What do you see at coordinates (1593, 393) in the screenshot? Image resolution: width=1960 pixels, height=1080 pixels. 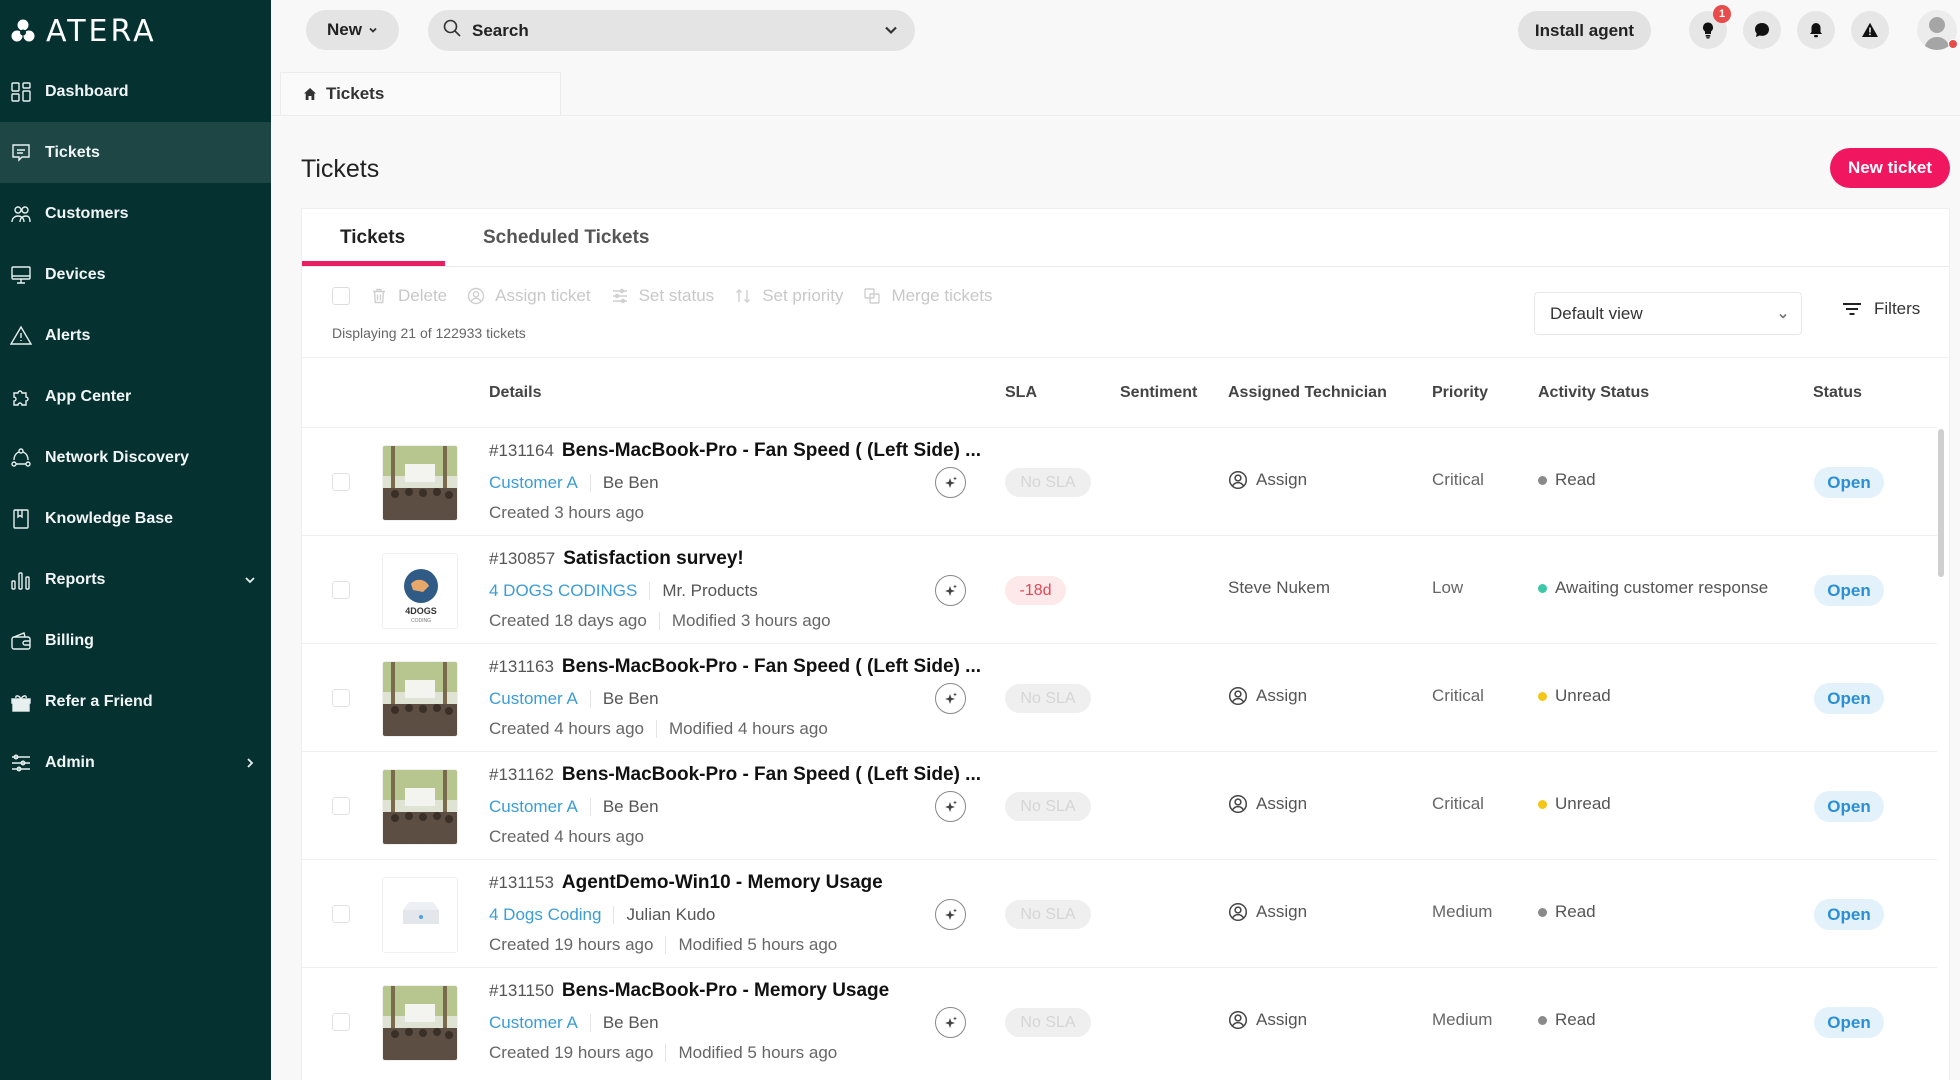 I see `col-activity-status: Activity Status` at bounding box center [1593, 393].